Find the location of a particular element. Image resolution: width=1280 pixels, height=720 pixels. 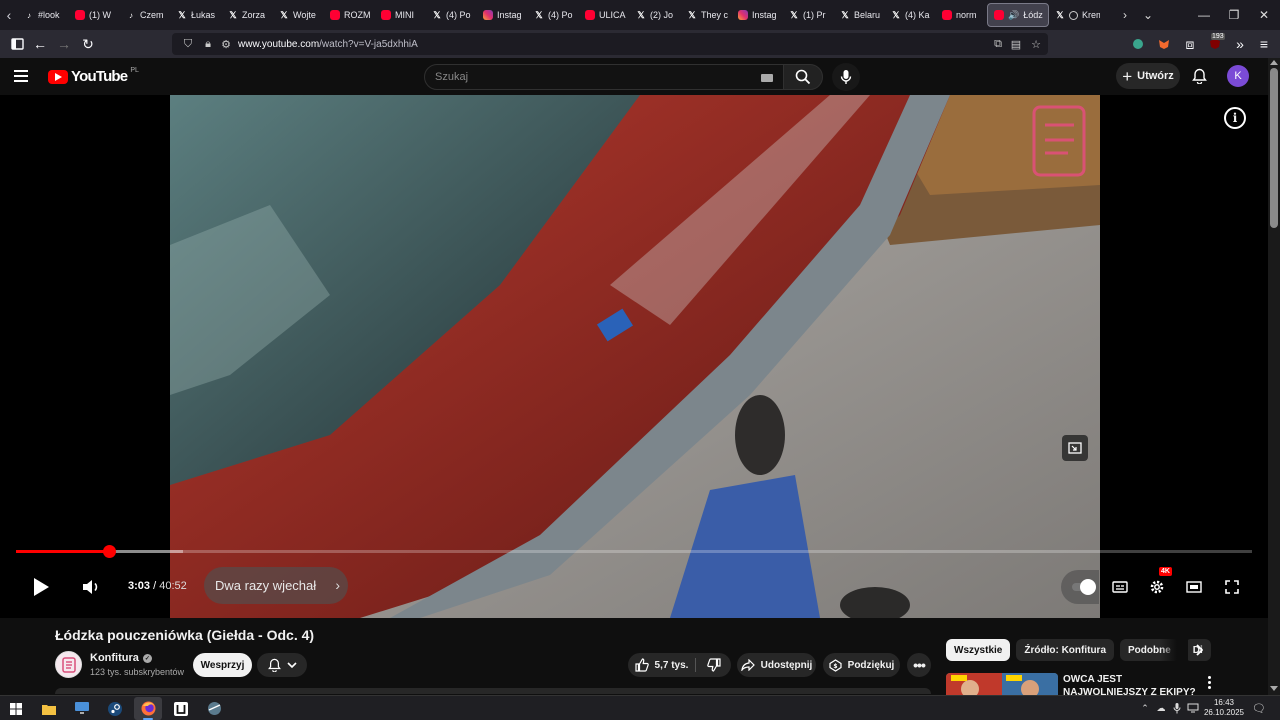

browser-tab: 𝕏 They c is located at coordinates (706, 15).